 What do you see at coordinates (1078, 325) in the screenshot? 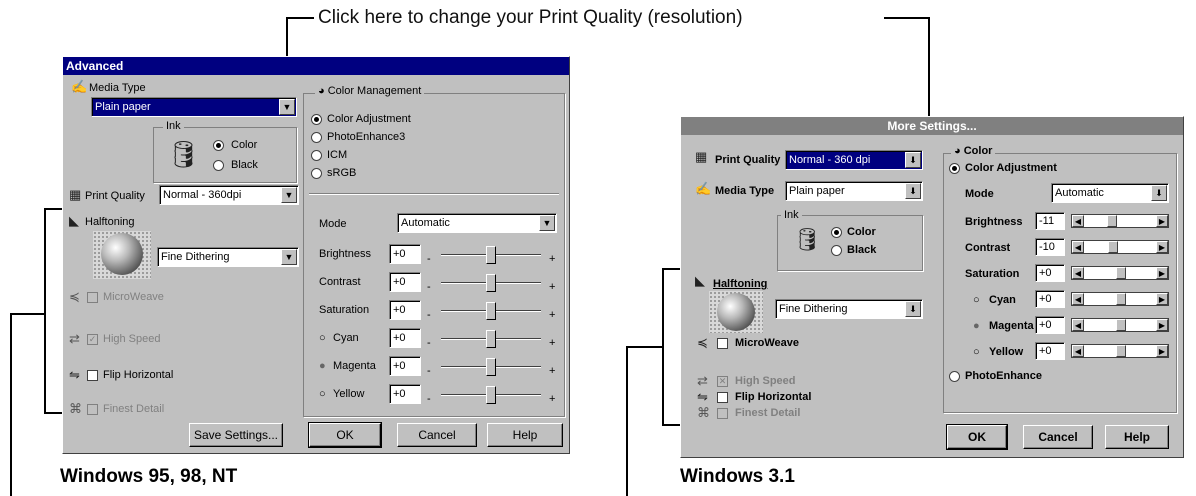
I see `w31-magenta-left-arrow-icon: ◀` at bounding box center [1078, 325].